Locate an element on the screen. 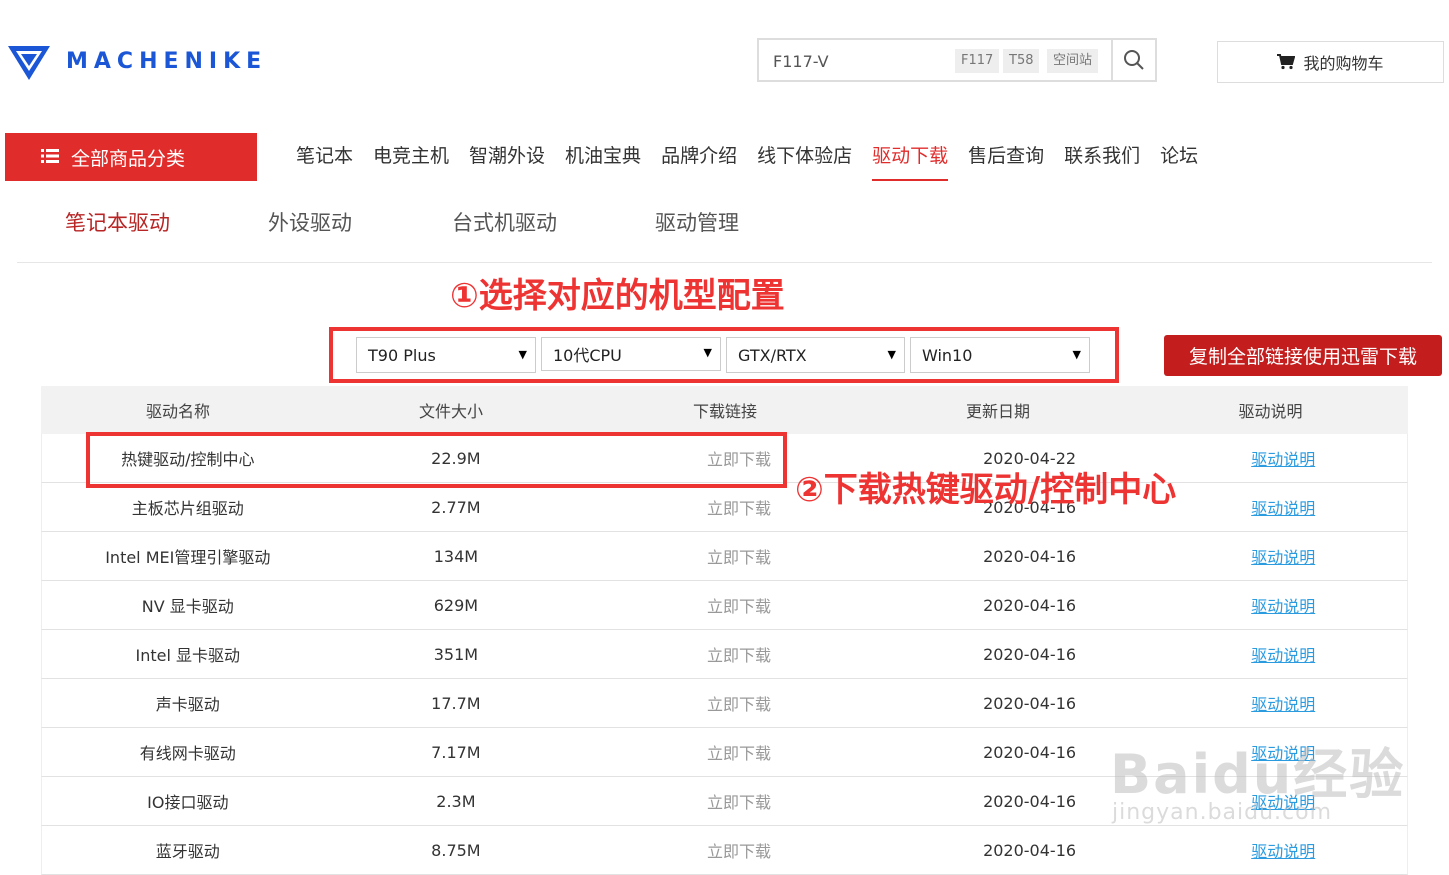 The image size is (1449, 875). driver-name: Intel 显卡驱动 is located at coordinates (188, 655).